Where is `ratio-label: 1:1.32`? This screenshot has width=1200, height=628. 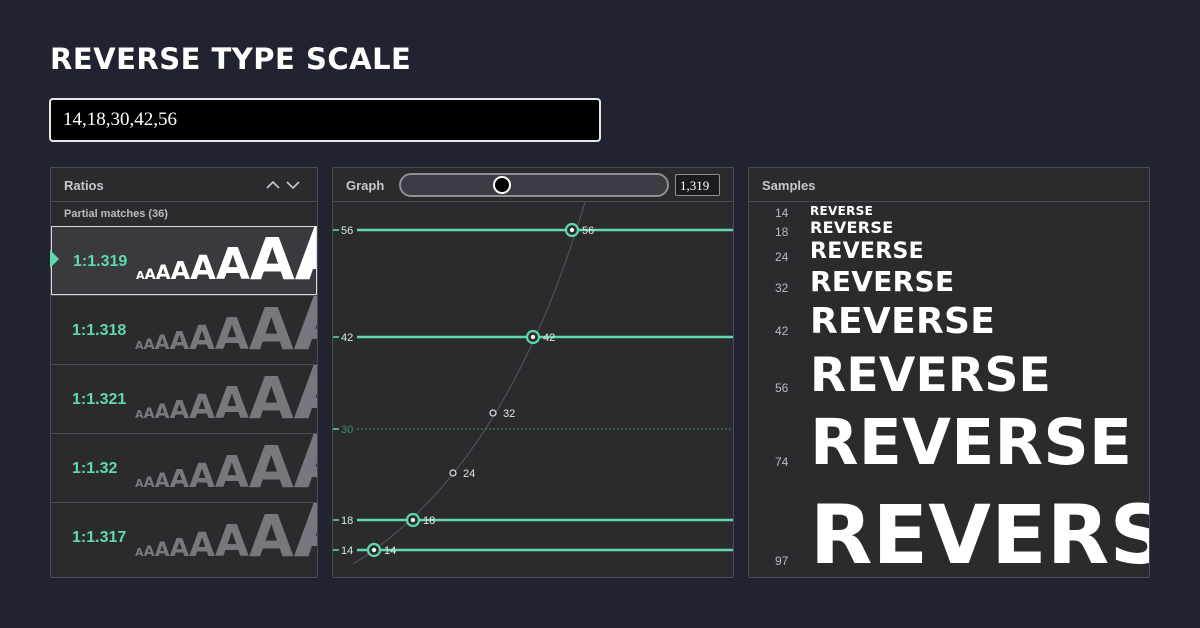 ratio-label: 1:1.32 is located at coordinates (95, 468).